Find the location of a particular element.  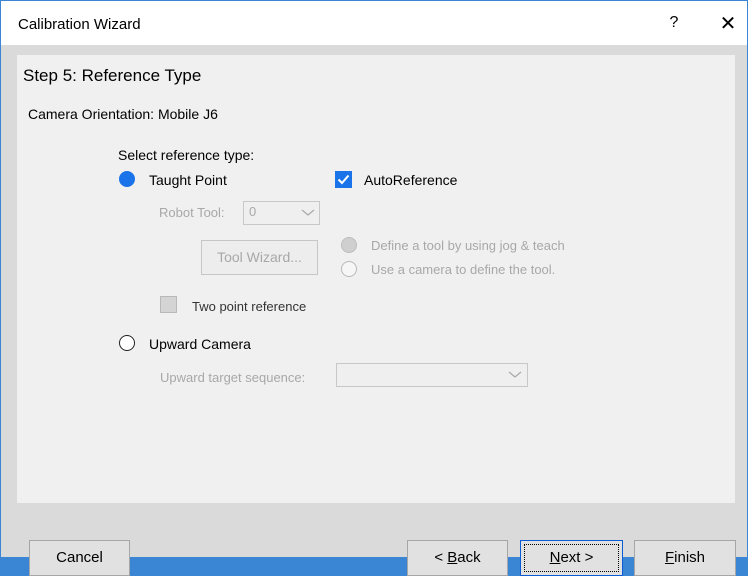

upward-target-sequence-label: Upward target sequence: is located at coordinates (233, 377).